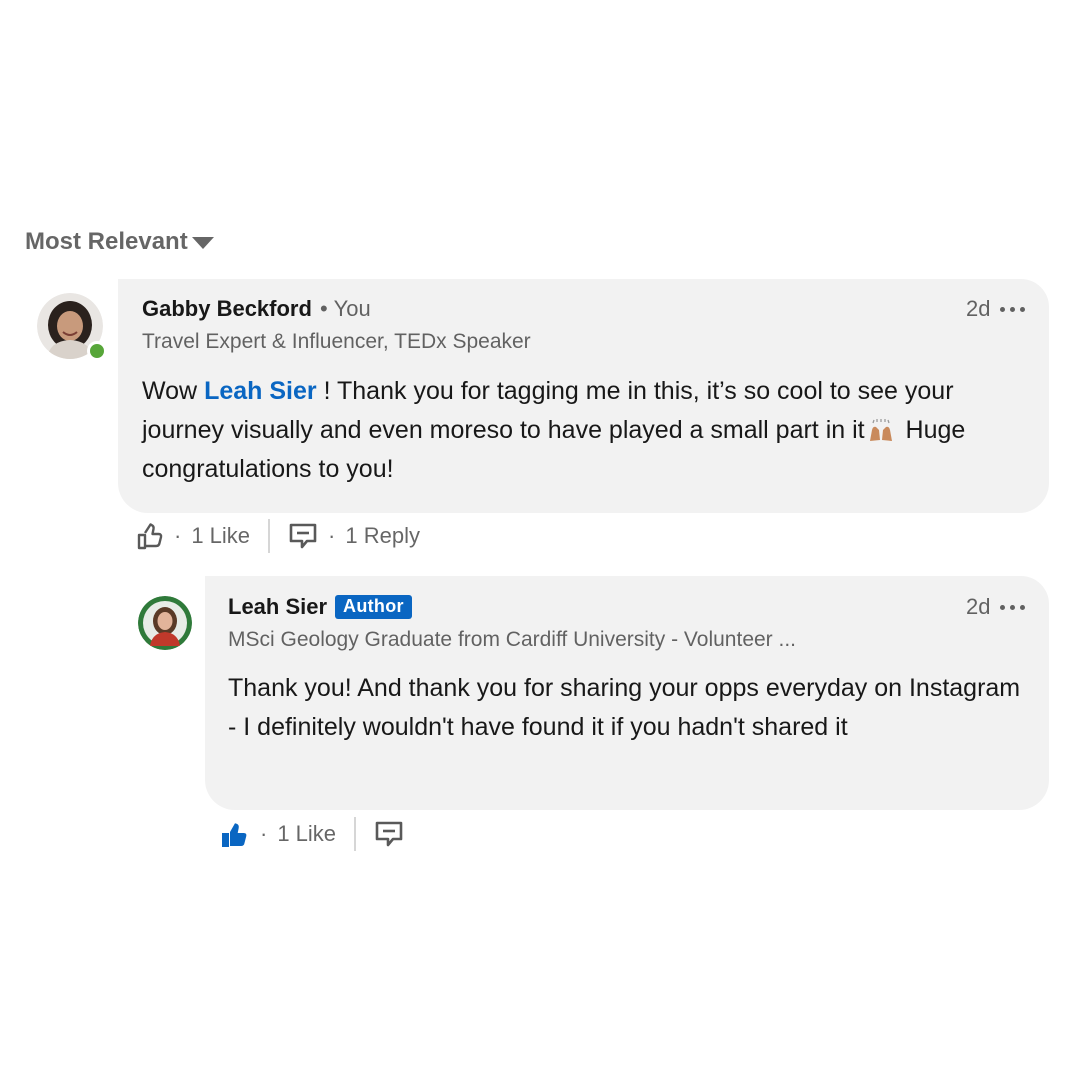  I want to click on thumbs-up-filled-icon, so click(234, 835).